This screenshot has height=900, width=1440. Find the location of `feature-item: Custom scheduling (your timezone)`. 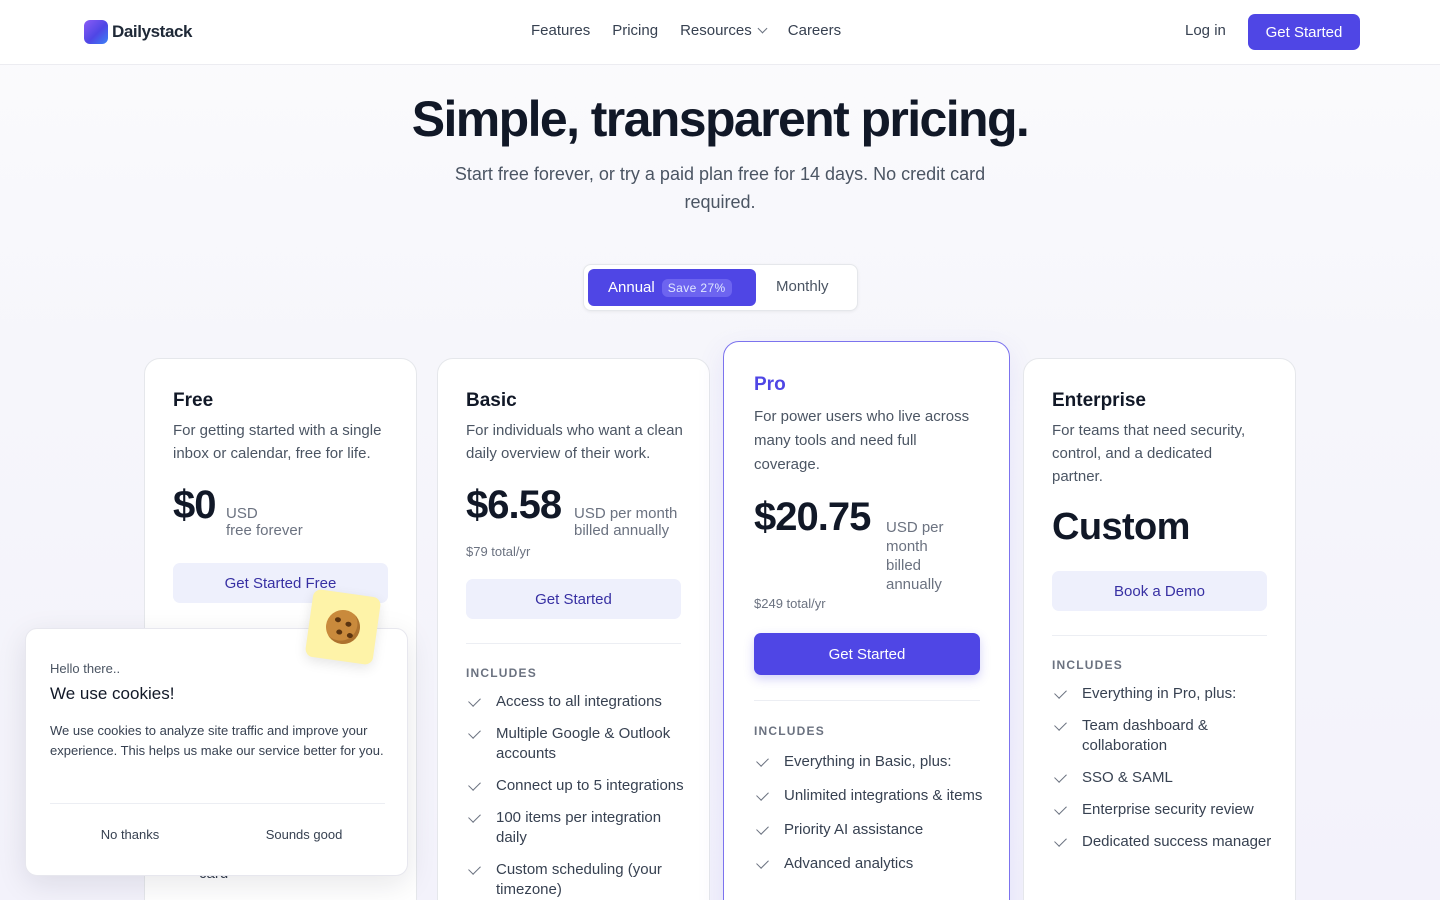

feature-item: Custom scheduling (your timezone) is located at coordinates (576, 880).